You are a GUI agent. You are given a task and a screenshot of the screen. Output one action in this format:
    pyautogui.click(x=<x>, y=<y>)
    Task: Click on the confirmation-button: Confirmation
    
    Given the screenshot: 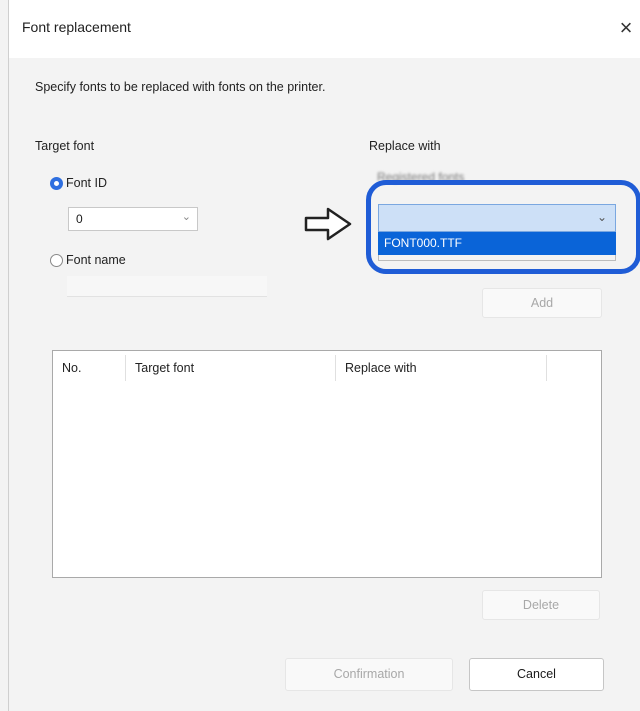 What is the action you would take?
    pyautogui.click(x=369, y=674)
    